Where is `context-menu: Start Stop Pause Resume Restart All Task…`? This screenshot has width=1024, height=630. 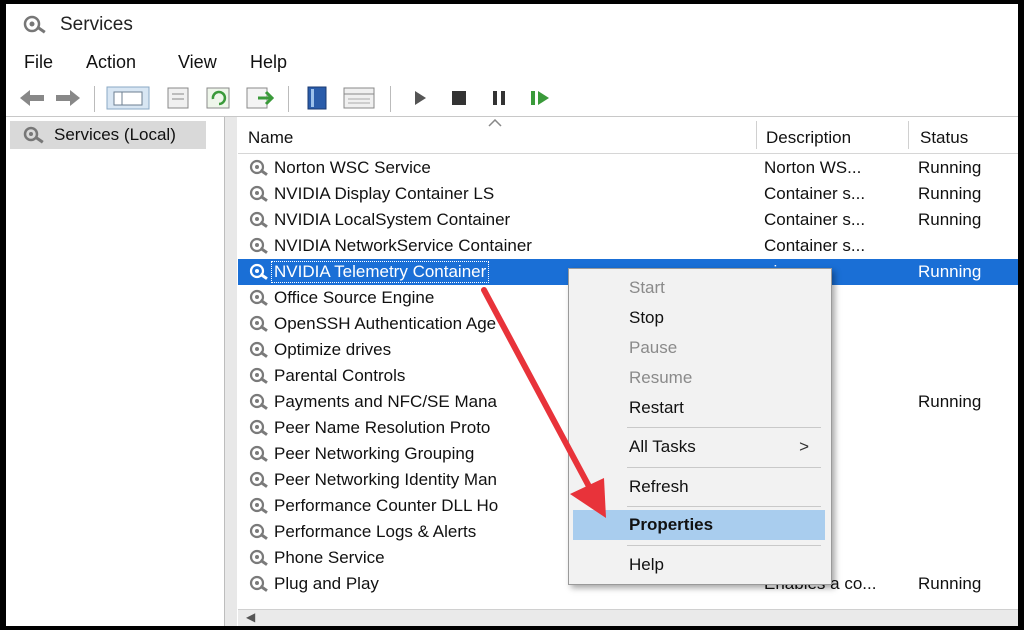
context-menu: Start Stop Pause Resume Restart All Task… is located at coordinates (700, 426).